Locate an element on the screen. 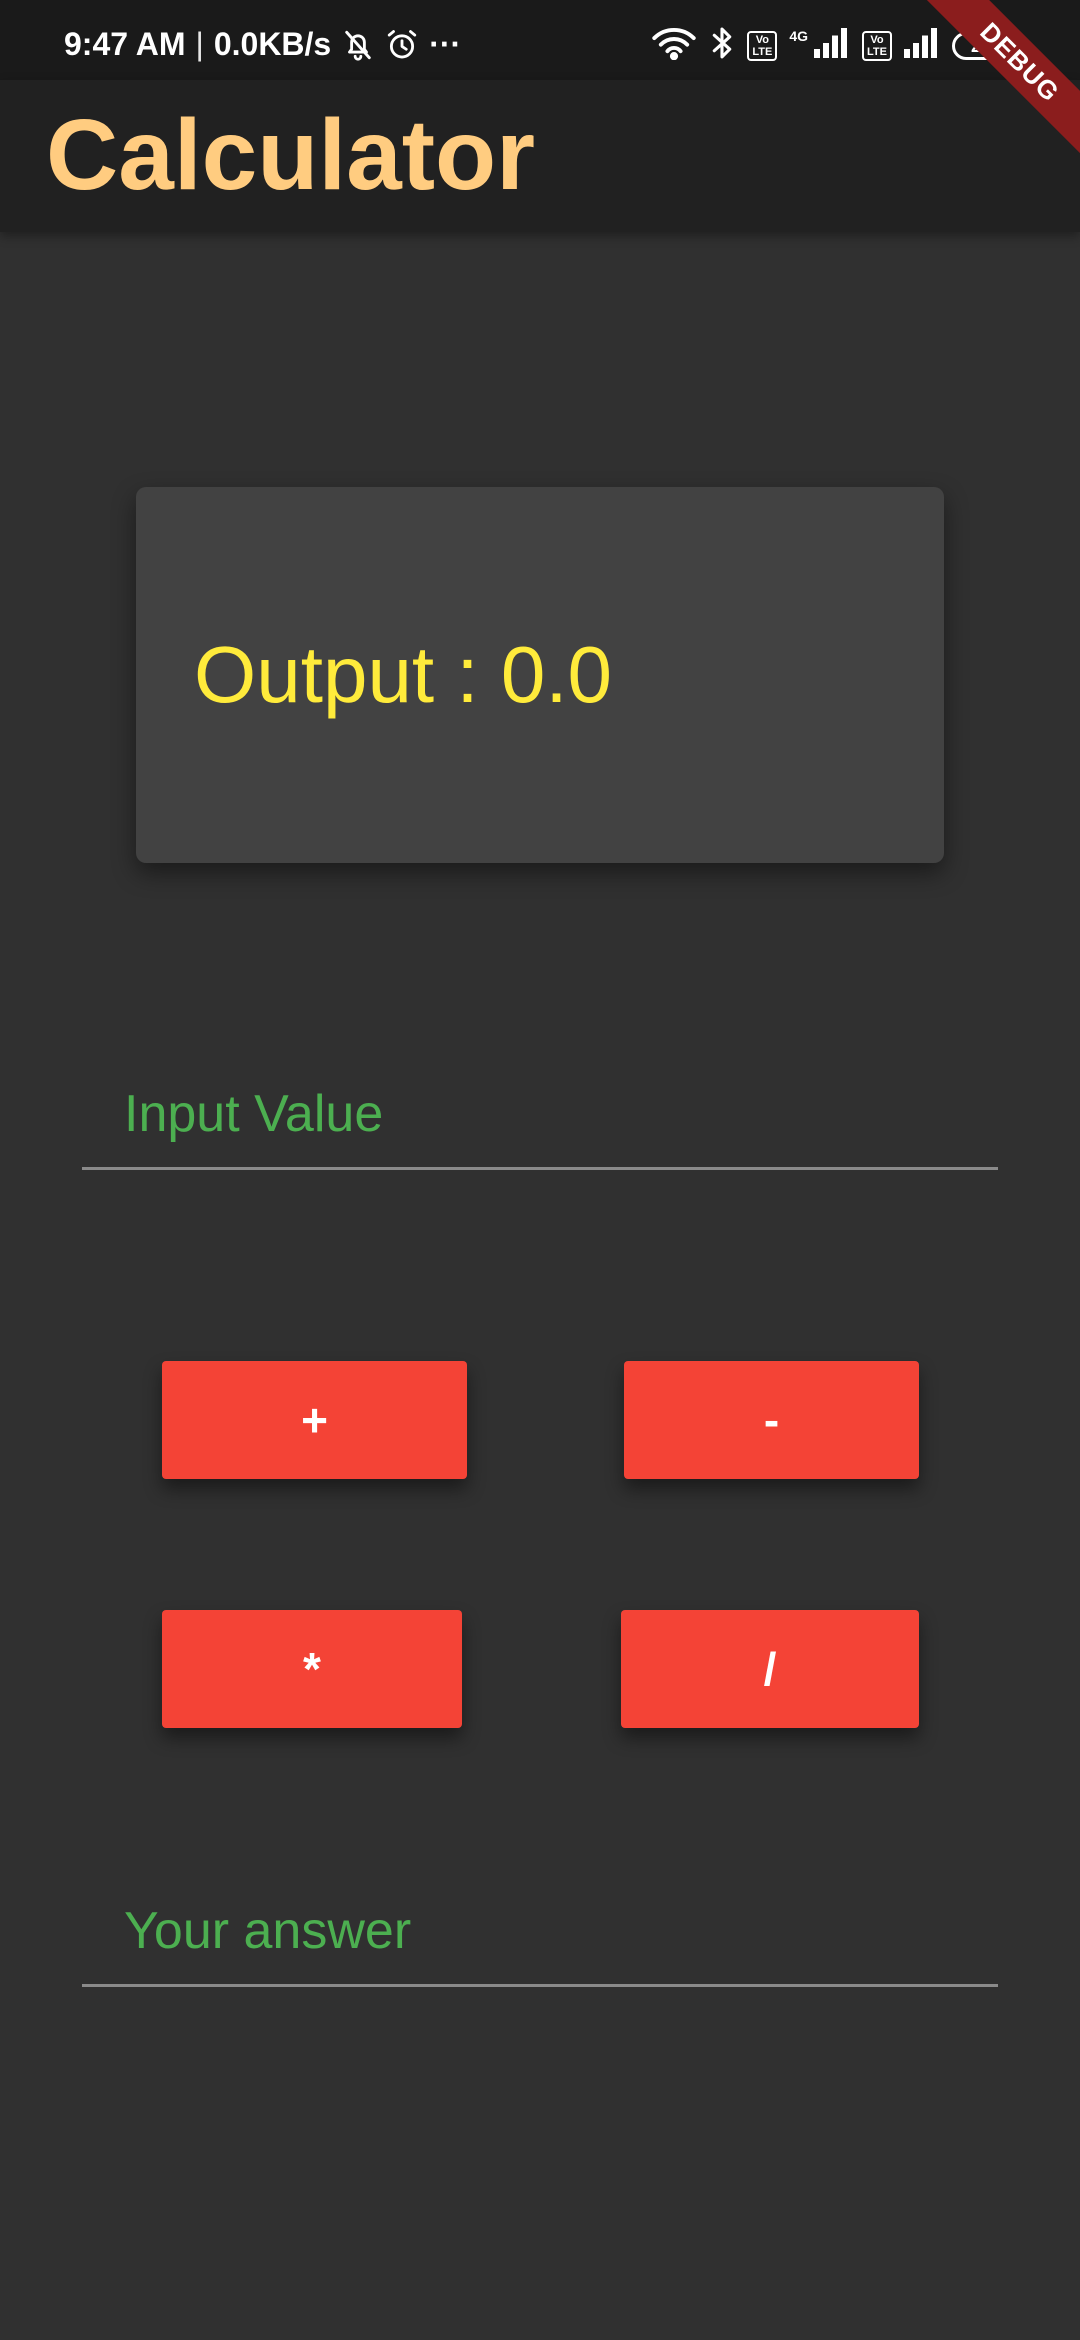 The image size is (1080, 2340). answer-field is located at coordinates (540, 1932).